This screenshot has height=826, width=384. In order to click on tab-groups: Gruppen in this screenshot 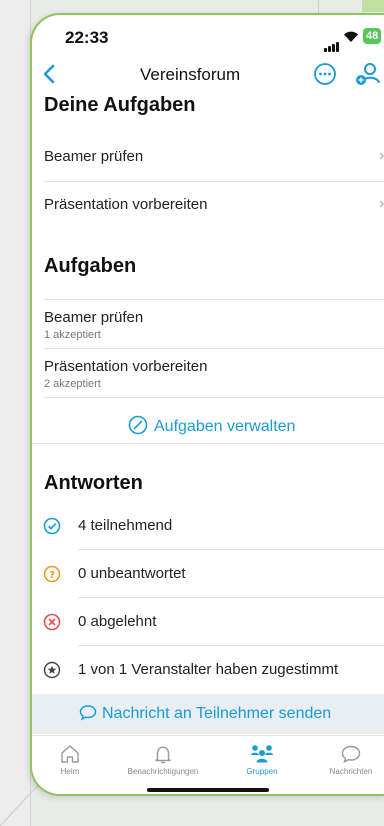, I will do `click(262, 756)`.